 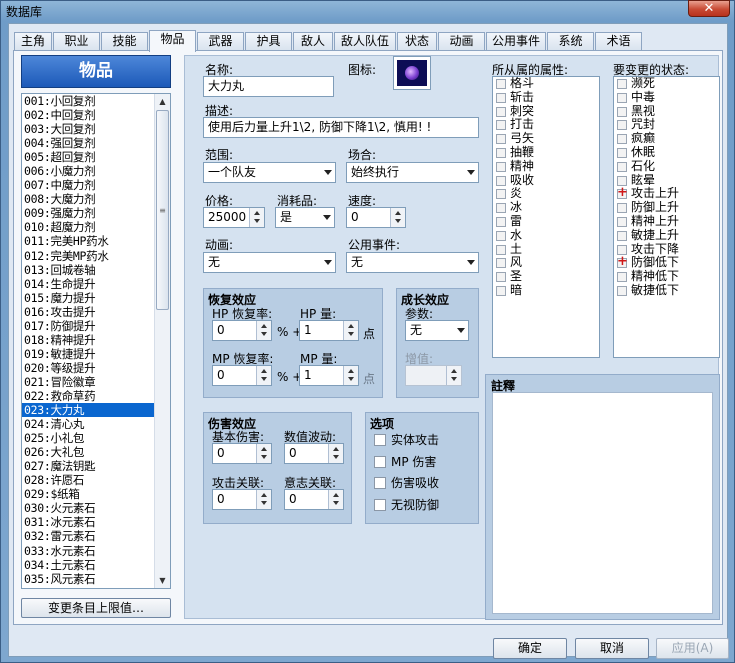 What do you see at coordinates (546, 193) in the screenshot?
I see `checklist-item: 炎` at bounding box center [546, 193].